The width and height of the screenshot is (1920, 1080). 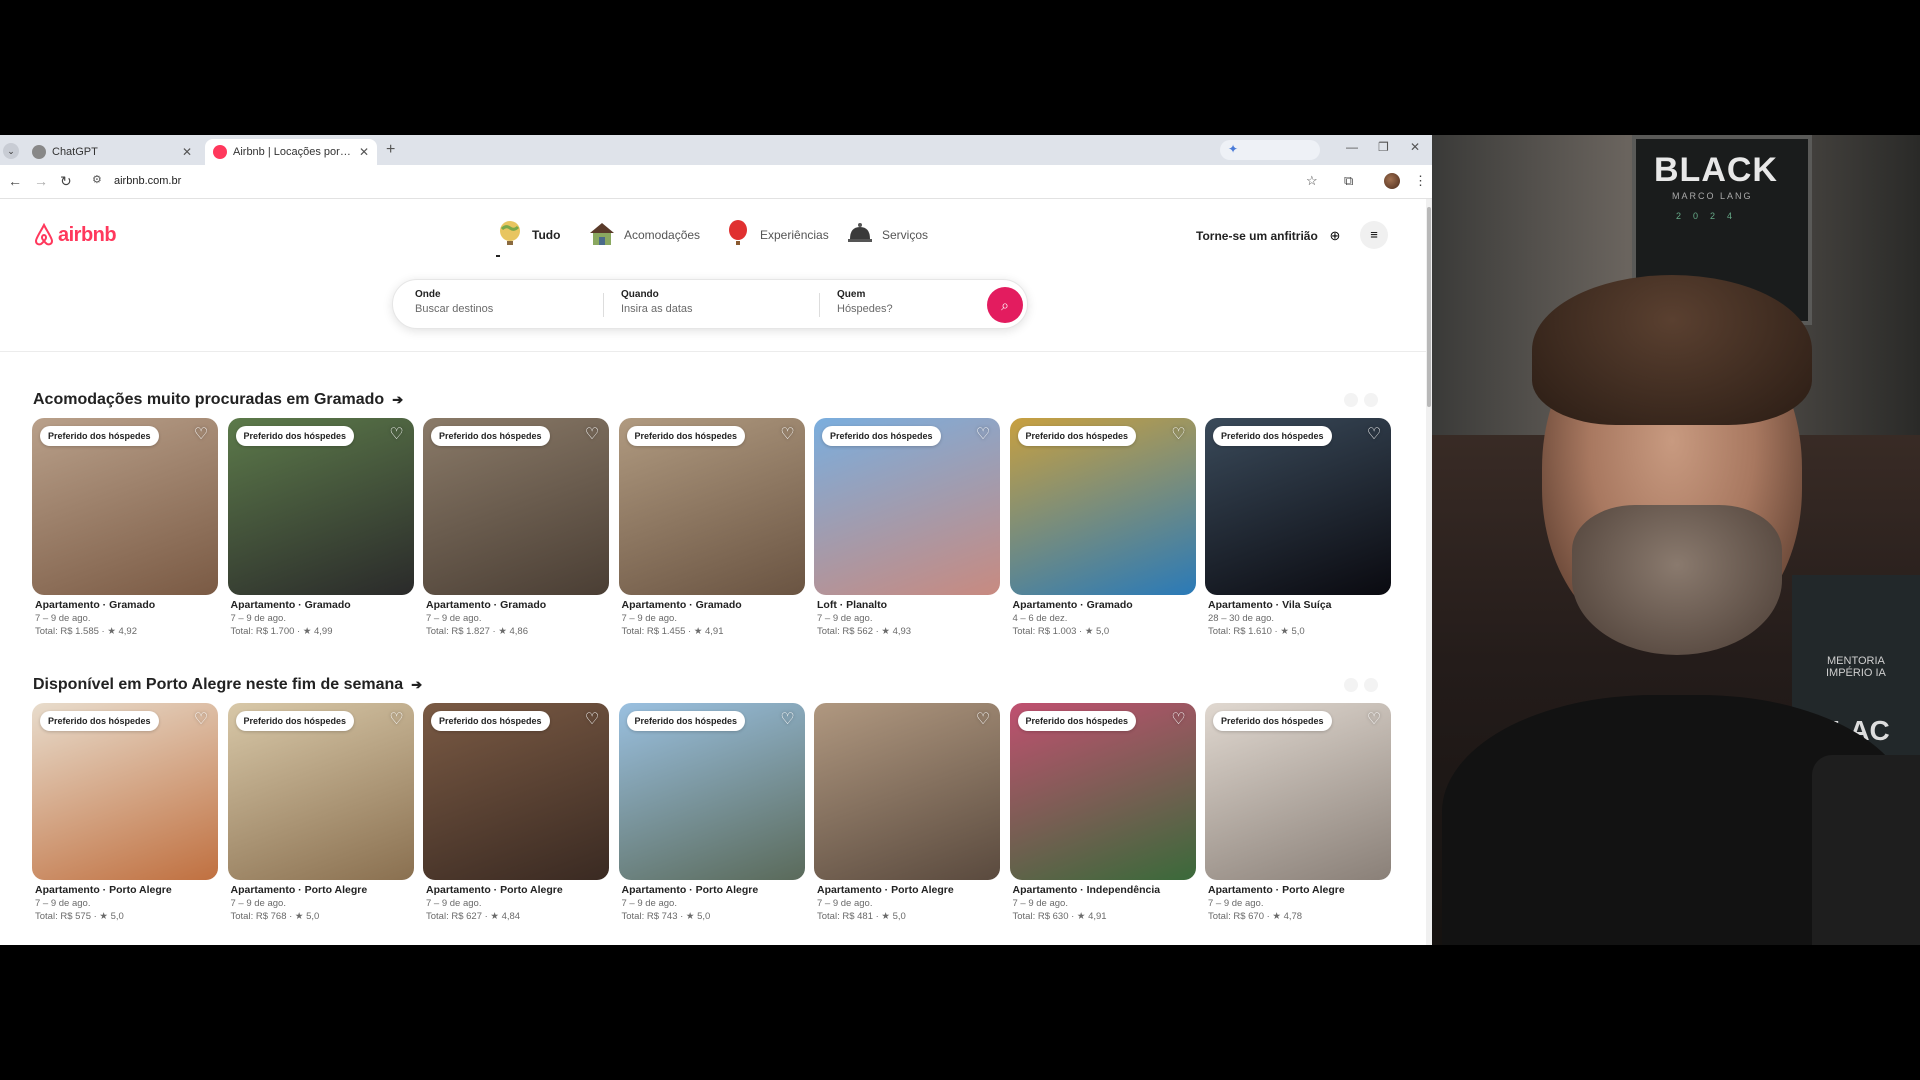 I want to click on listing-price: Total: R$ 768 · ★ 5,0, so click(x=275, y=916).